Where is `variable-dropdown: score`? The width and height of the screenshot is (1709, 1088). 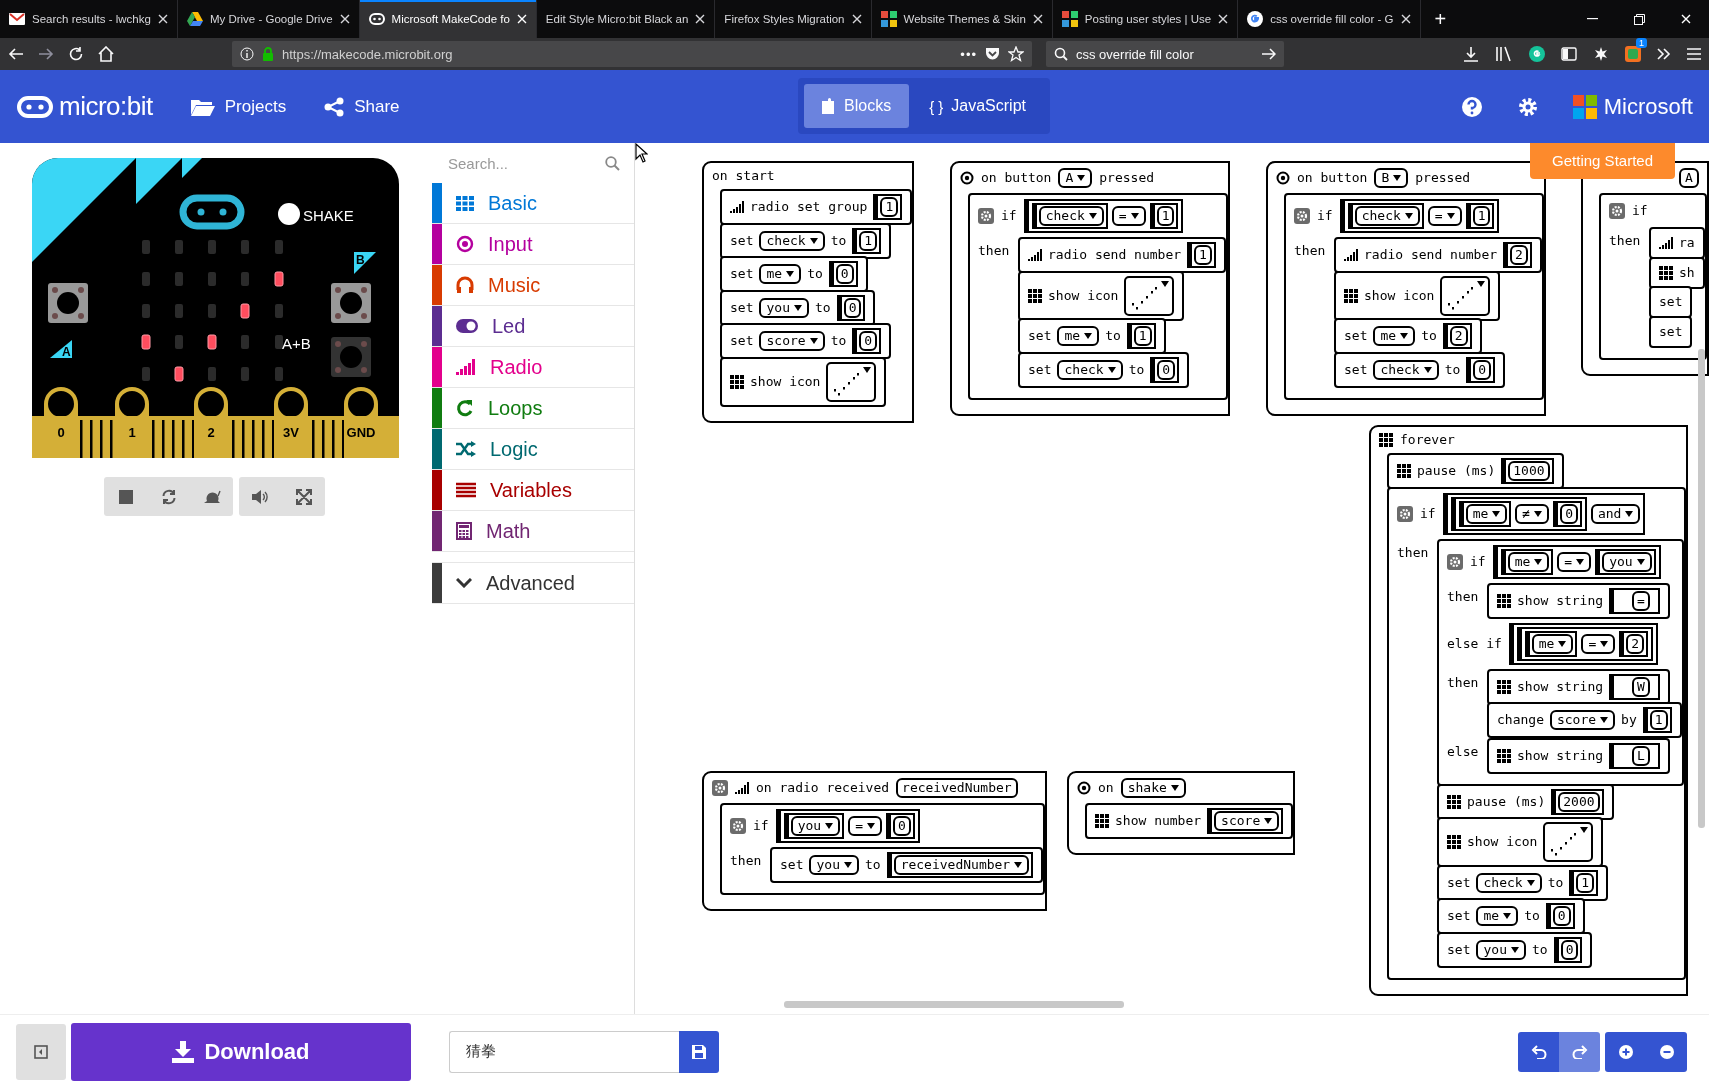 variable-dropdown: score is located at coordinates (1247, 821).